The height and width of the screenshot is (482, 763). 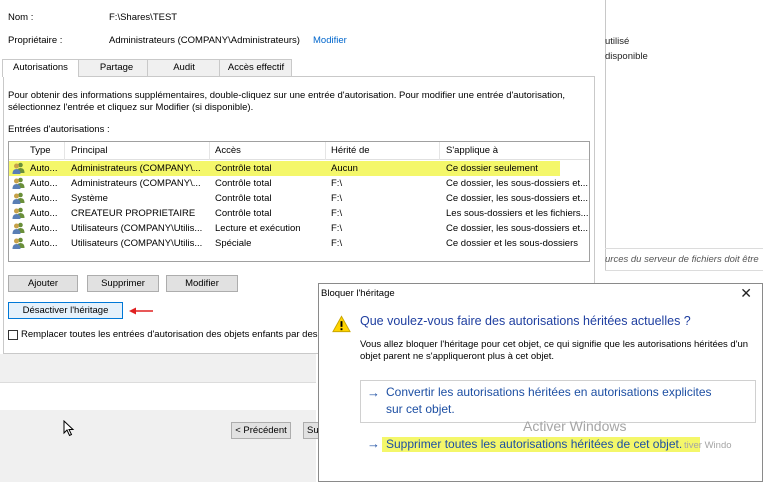 I want to click on owner-label: Propriétaire :, so click(x=35, y=40).